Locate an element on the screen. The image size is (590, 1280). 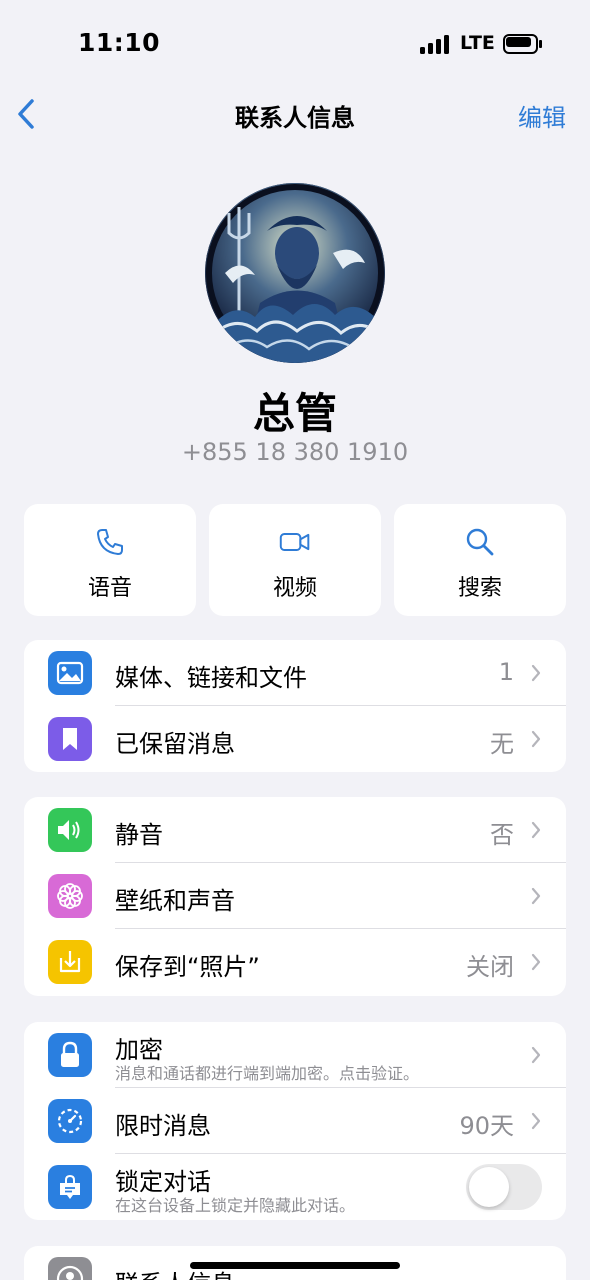
lock-chat-toggle is located at coordinates (504, 1187).